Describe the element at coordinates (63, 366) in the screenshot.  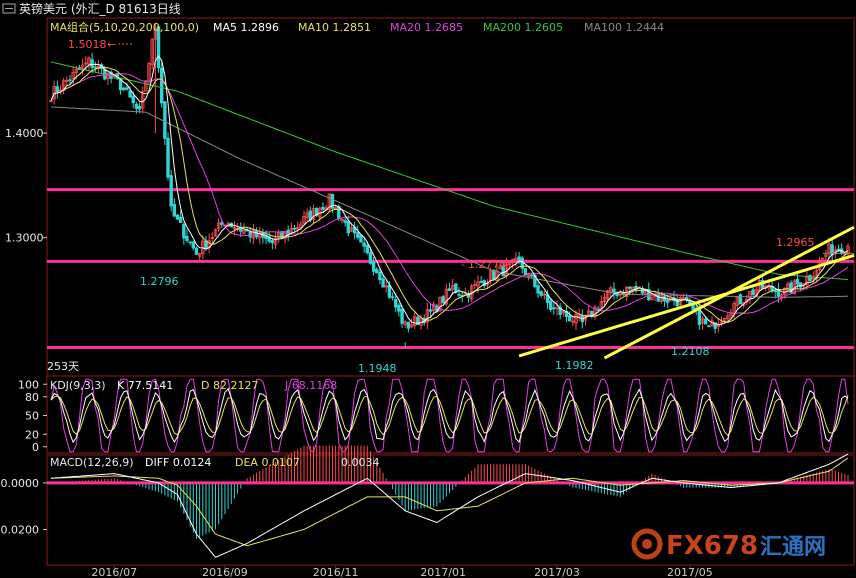
I see `period-label: 253天` at that location.